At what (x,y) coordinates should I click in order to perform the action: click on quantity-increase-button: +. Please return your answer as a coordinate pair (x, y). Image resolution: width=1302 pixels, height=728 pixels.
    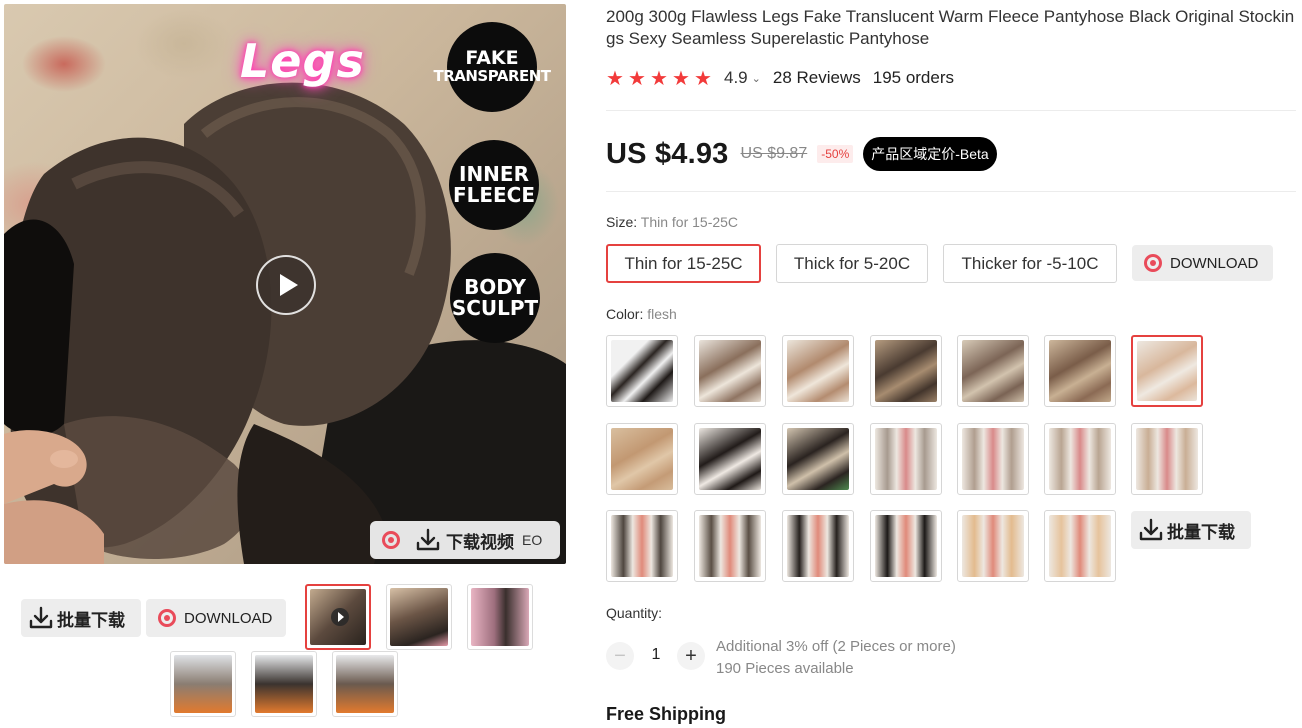
    Looking at the image, I should click on (691, 656).